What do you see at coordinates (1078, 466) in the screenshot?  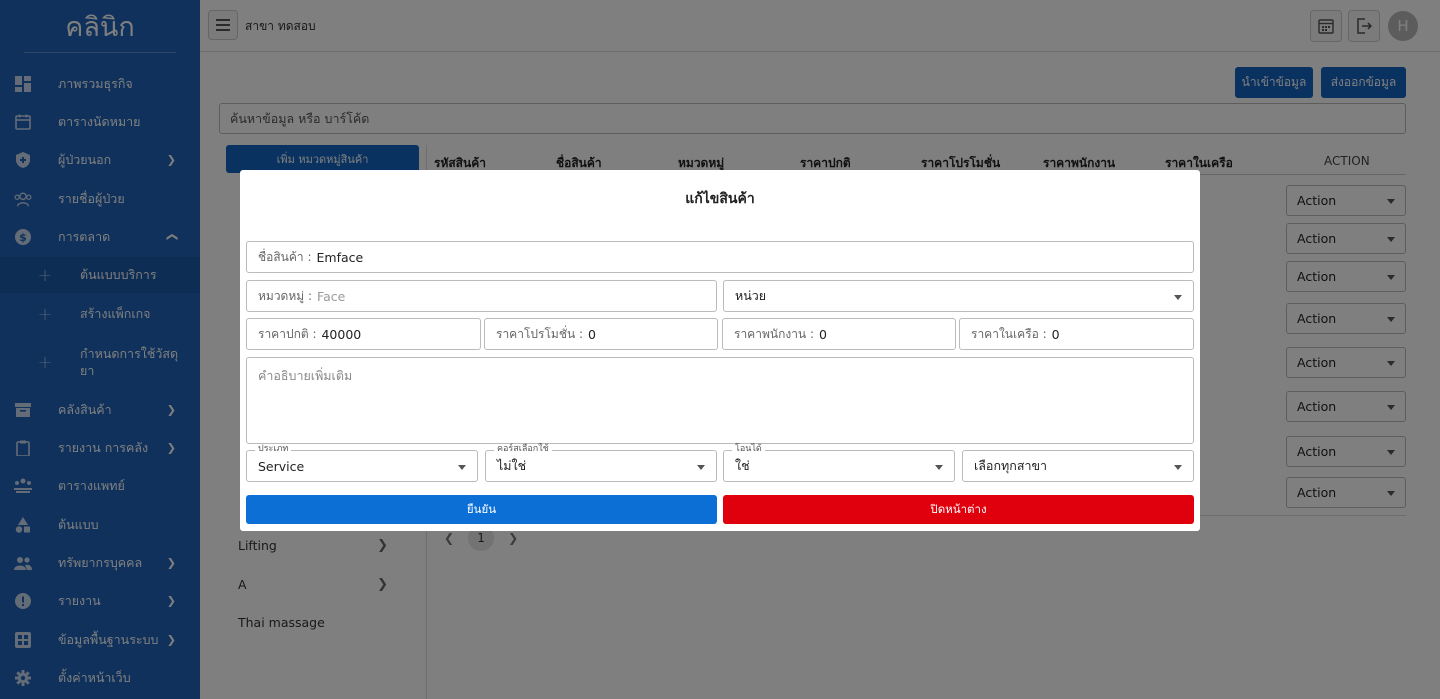 I see `branch-select: เลือกทุกสาขา` at bounding box center [1078, 466].